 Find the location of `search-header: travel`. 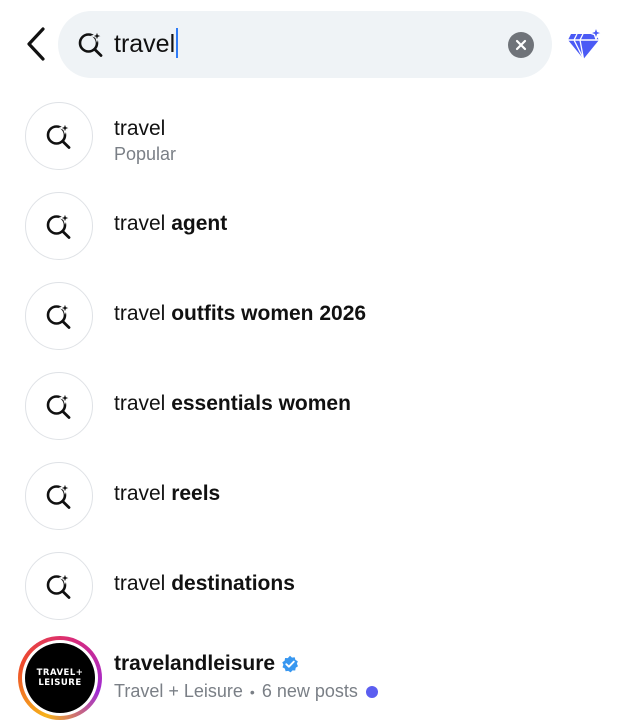

search-header: travel is located at coordinates (310, 45).